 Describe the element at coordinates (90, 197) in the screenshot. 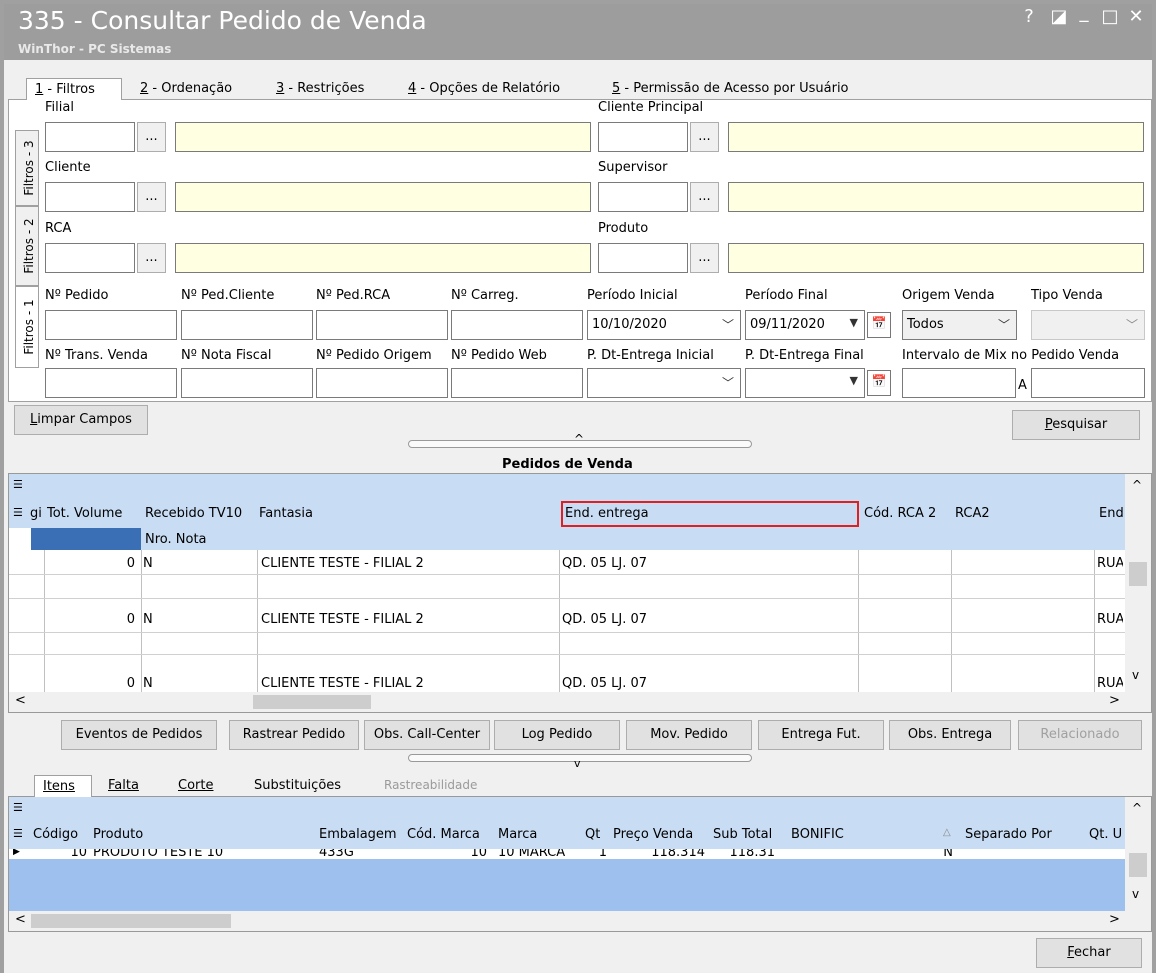

I see `cliente-code-input` at that location.